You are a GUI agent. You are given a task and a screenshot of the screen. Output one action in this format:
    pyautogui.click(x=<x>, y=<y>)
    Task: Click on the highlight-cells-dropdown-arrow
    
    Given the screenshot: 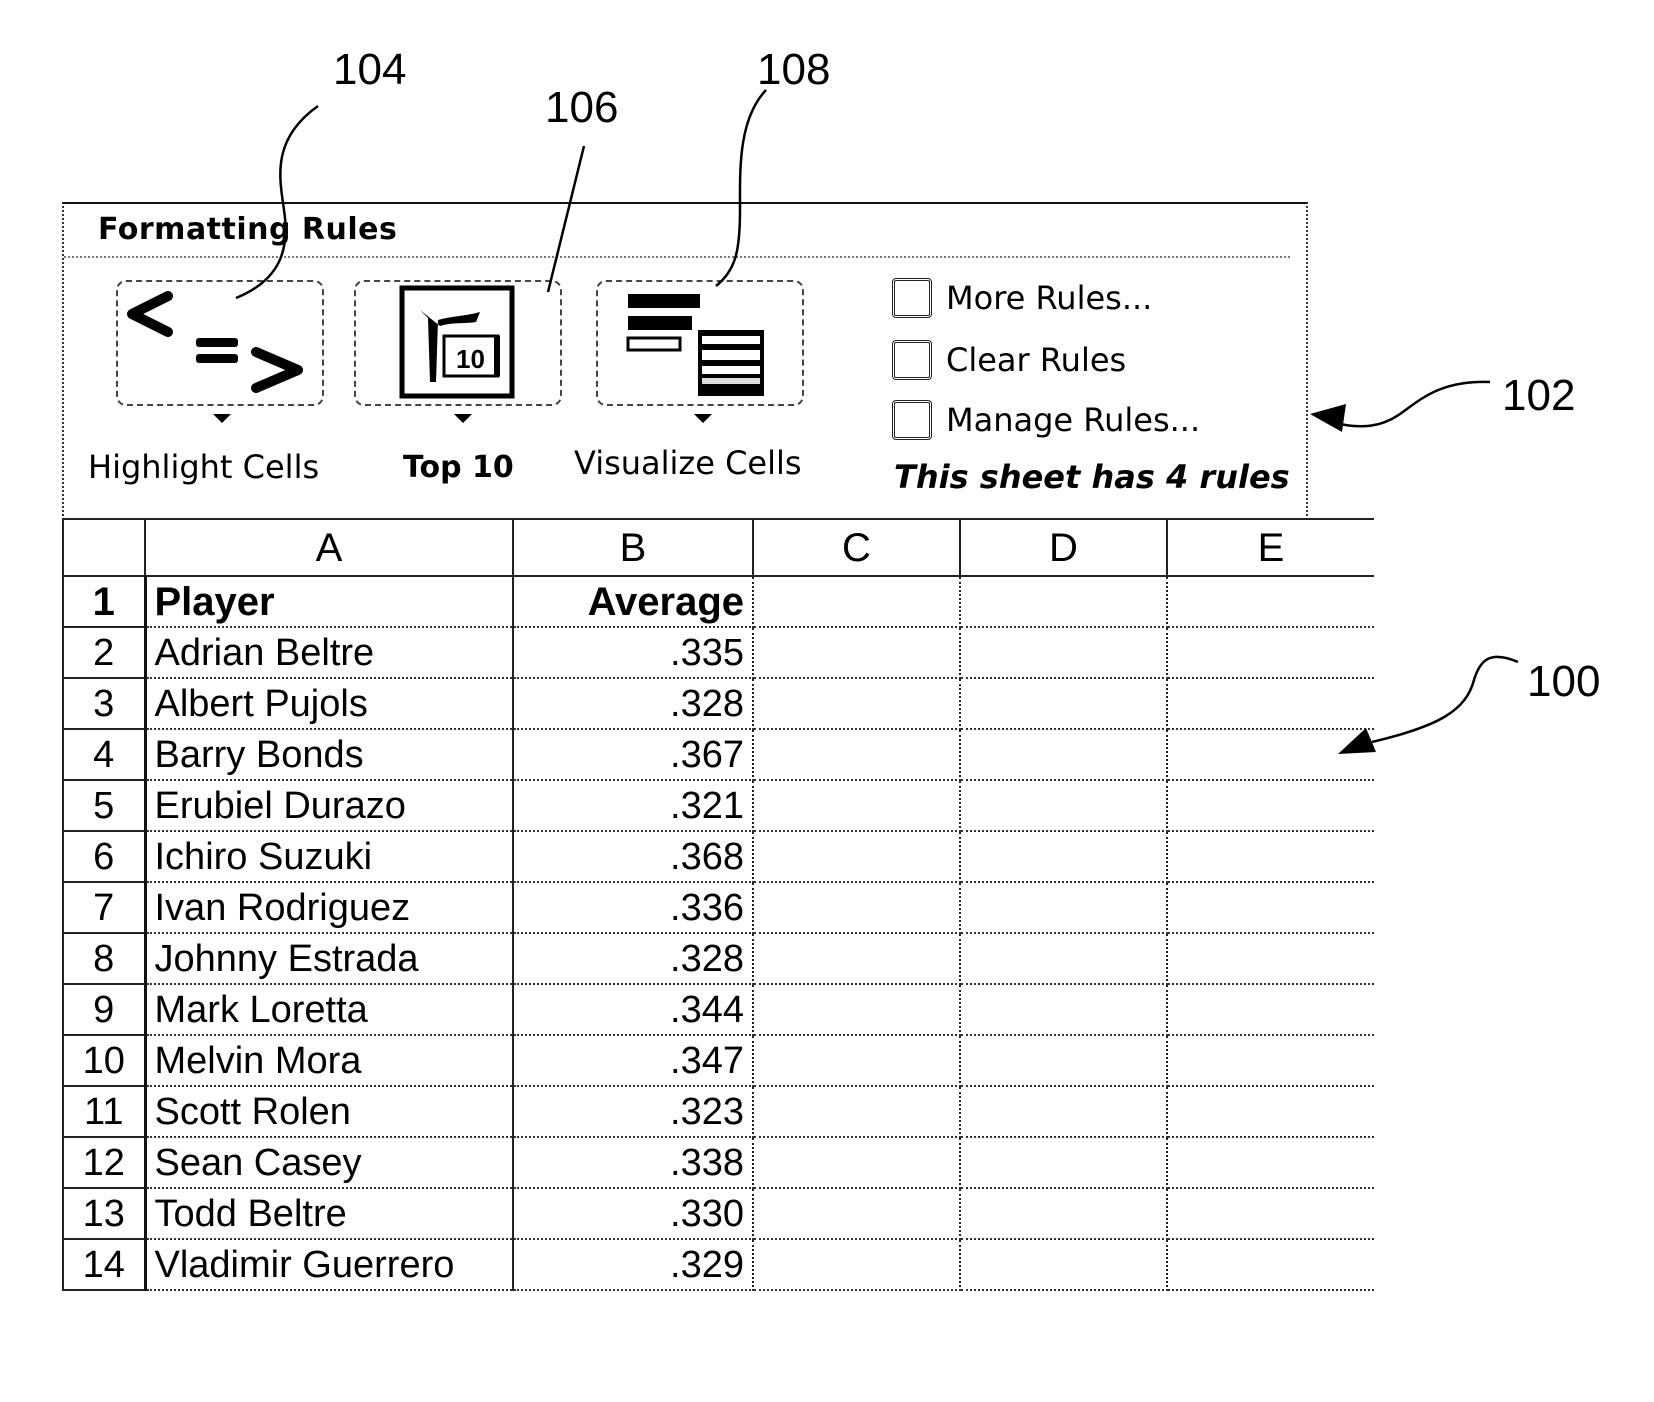 What is the action you would take?
    pyautogui.click(x=222, y=418)
    